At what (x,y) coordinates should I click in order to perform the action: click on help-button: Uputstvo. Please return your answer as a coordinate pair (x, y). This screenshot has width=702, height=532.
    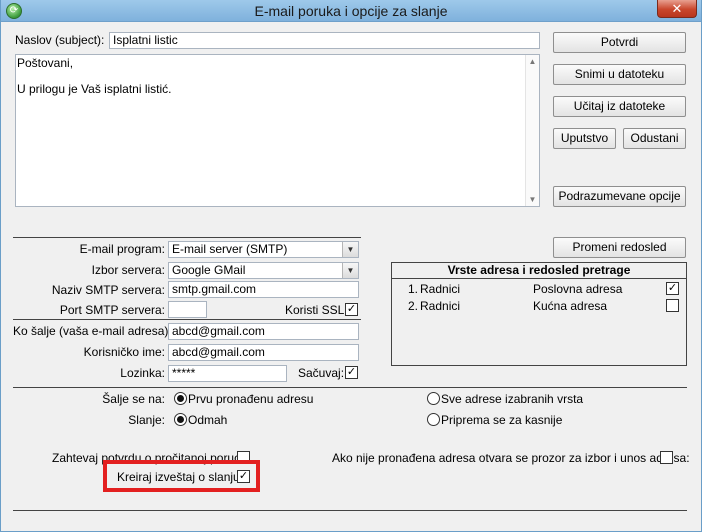
    Looking at the image, I should click on (584, 138).